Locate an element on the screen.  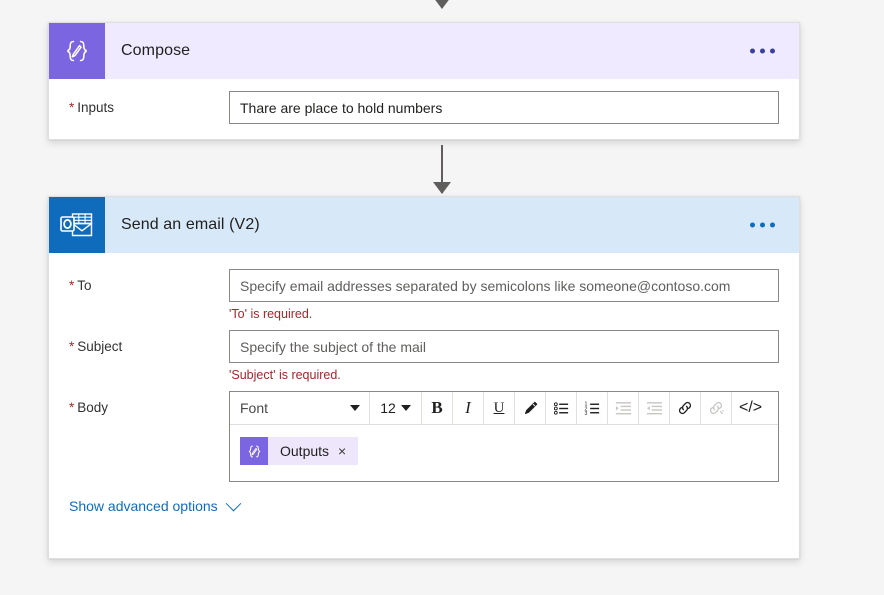
numbered-list-button: 1 2 3 is located at coordinates (592, 408).